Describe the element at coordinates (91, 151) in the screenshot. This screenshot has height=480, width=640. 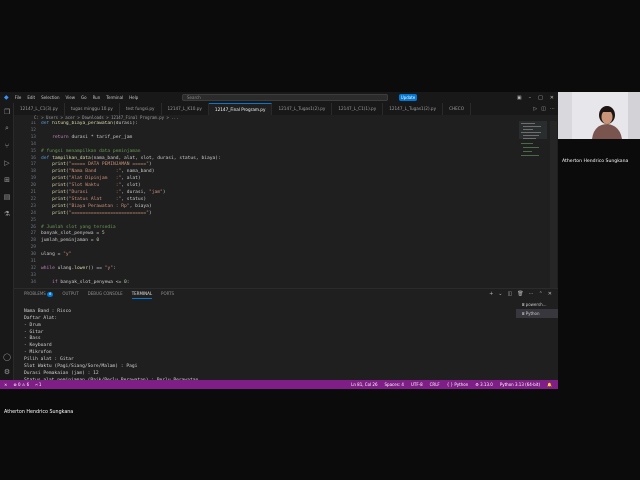
I see `code-line: # fungsi menampilkan data peminjaman` at that location.